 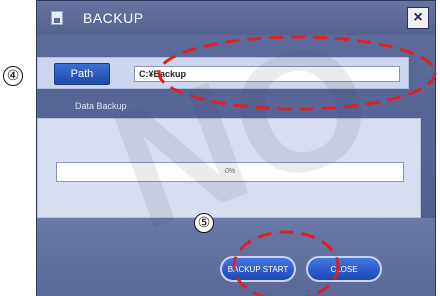 I want to click on annotation-marker-5: ⑤, so click(x=204, y=223).